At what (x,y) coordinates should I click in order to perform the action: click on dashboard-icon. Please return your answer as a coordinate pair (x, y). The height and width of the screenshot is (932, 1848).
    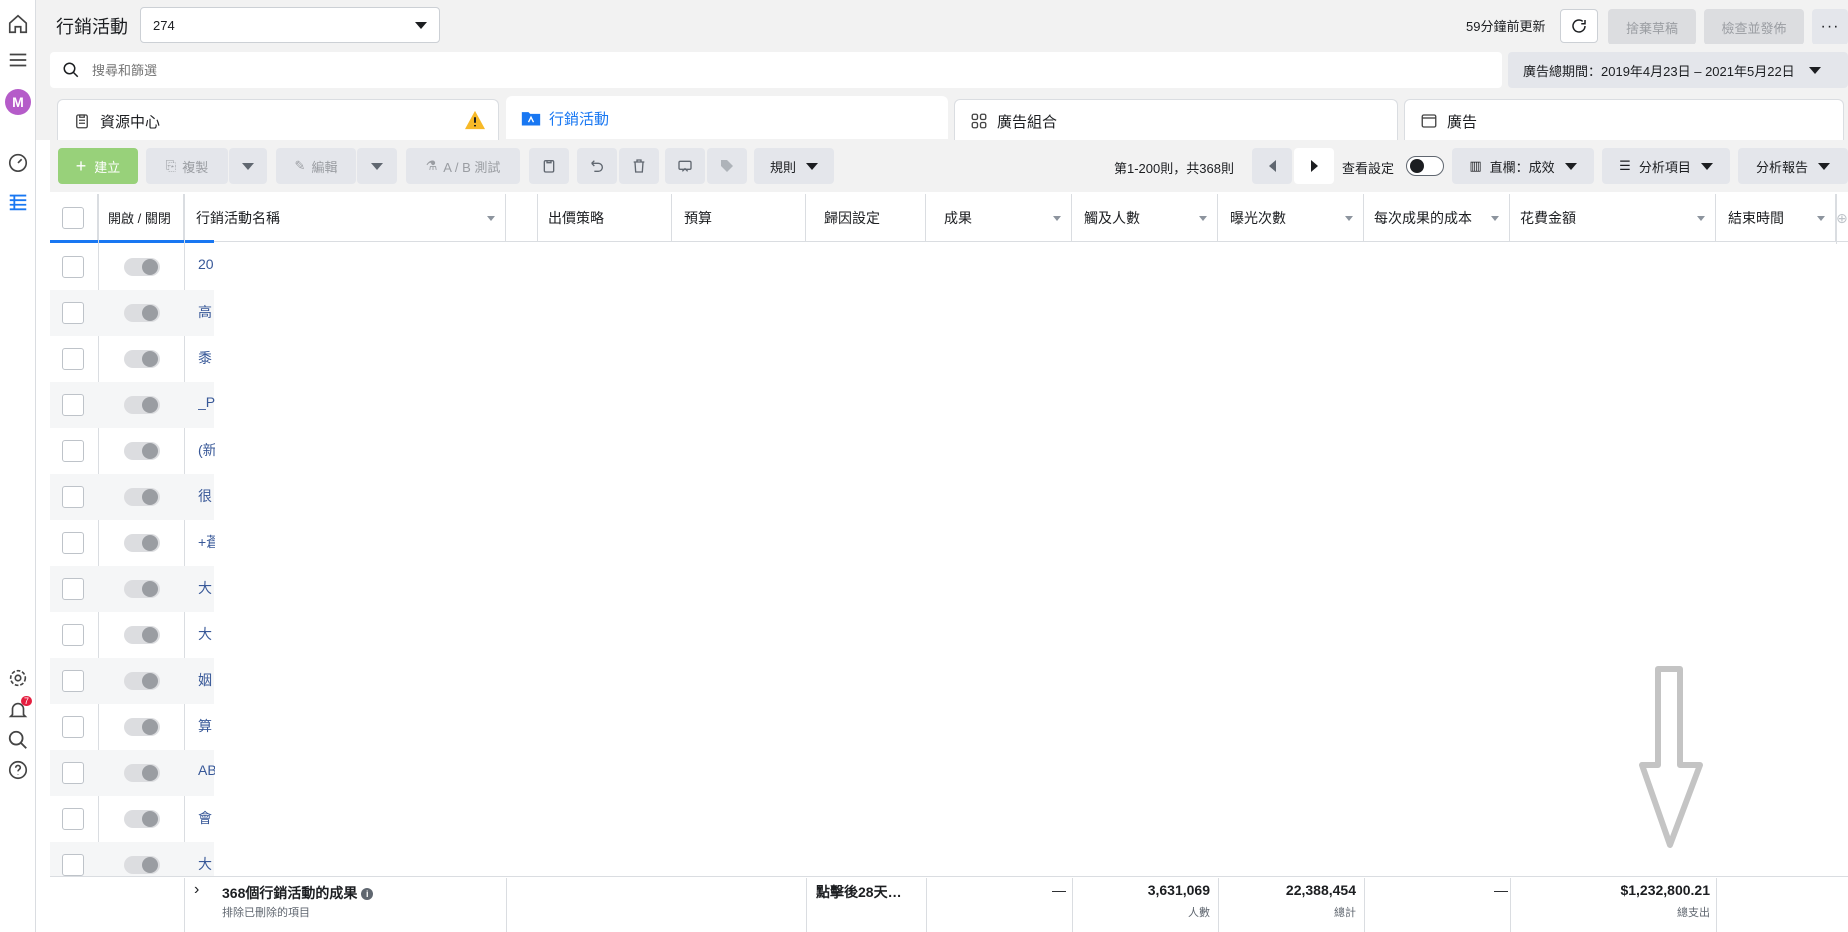
    Looking at the image, I should click on (18, 162).